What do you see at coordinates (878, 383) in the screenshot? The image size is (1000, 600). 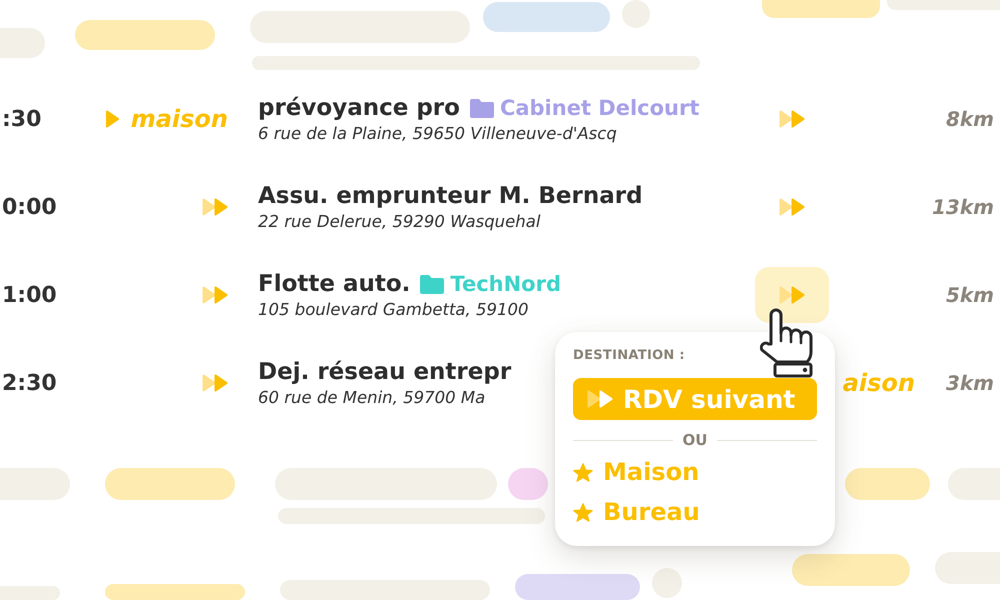 I see `destination-label: aison` at bounding box center [878, 383].